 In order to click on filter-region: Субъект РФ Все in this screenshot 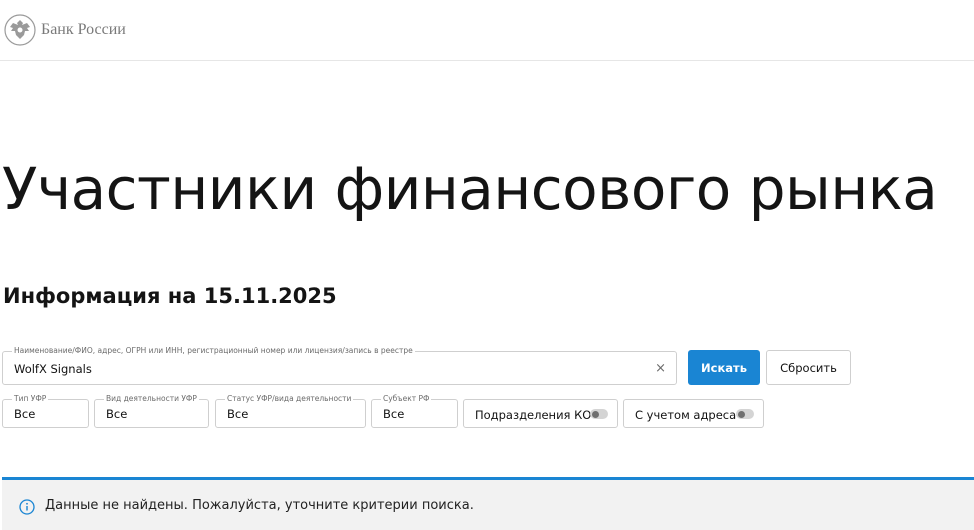, I will do `click(414, 411)`.